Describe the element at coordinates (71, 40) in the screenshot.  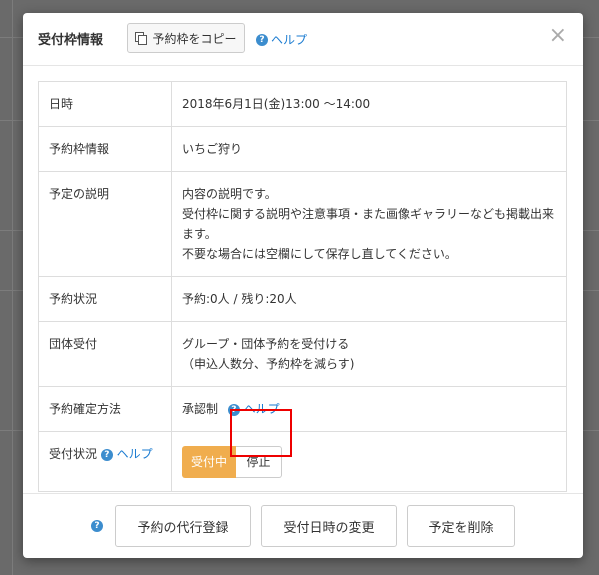
I see `modal-title: 受付枠情報` at that location.